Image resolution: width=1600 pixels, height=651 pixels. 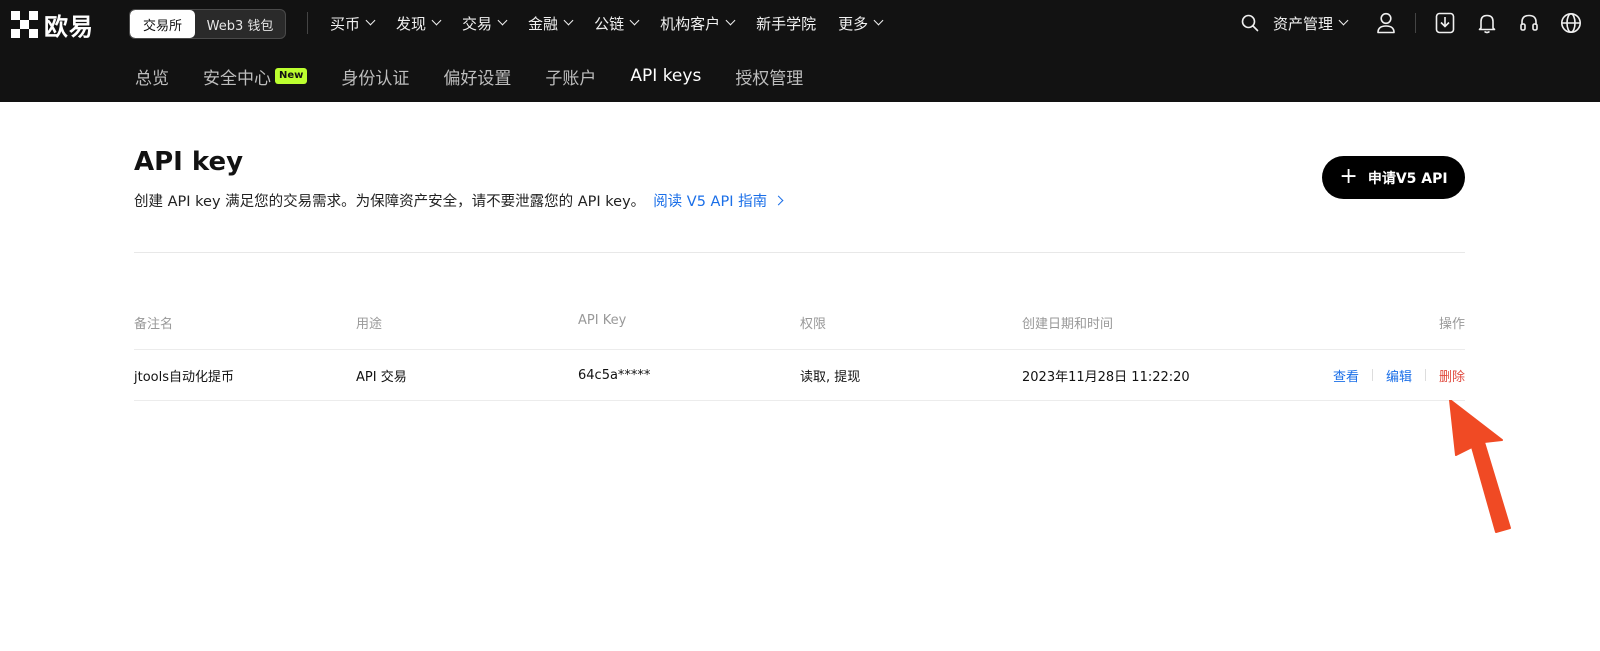 I want to click on asset-management-menu: 资产管理, so click(x=1311, y=23).